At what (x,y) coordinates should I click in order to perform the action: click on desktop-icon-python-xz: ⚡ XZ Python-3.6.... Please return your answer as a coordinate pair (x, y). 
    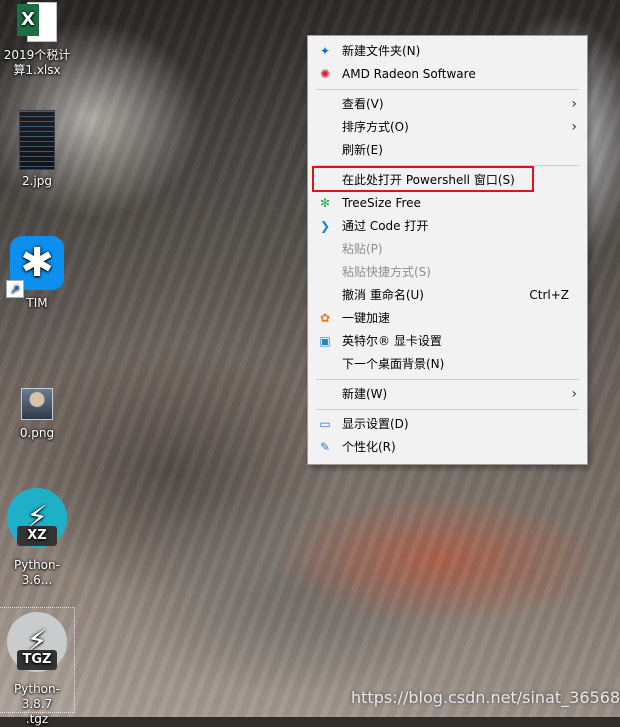
    Looking at the image, I should click on (37, 538).